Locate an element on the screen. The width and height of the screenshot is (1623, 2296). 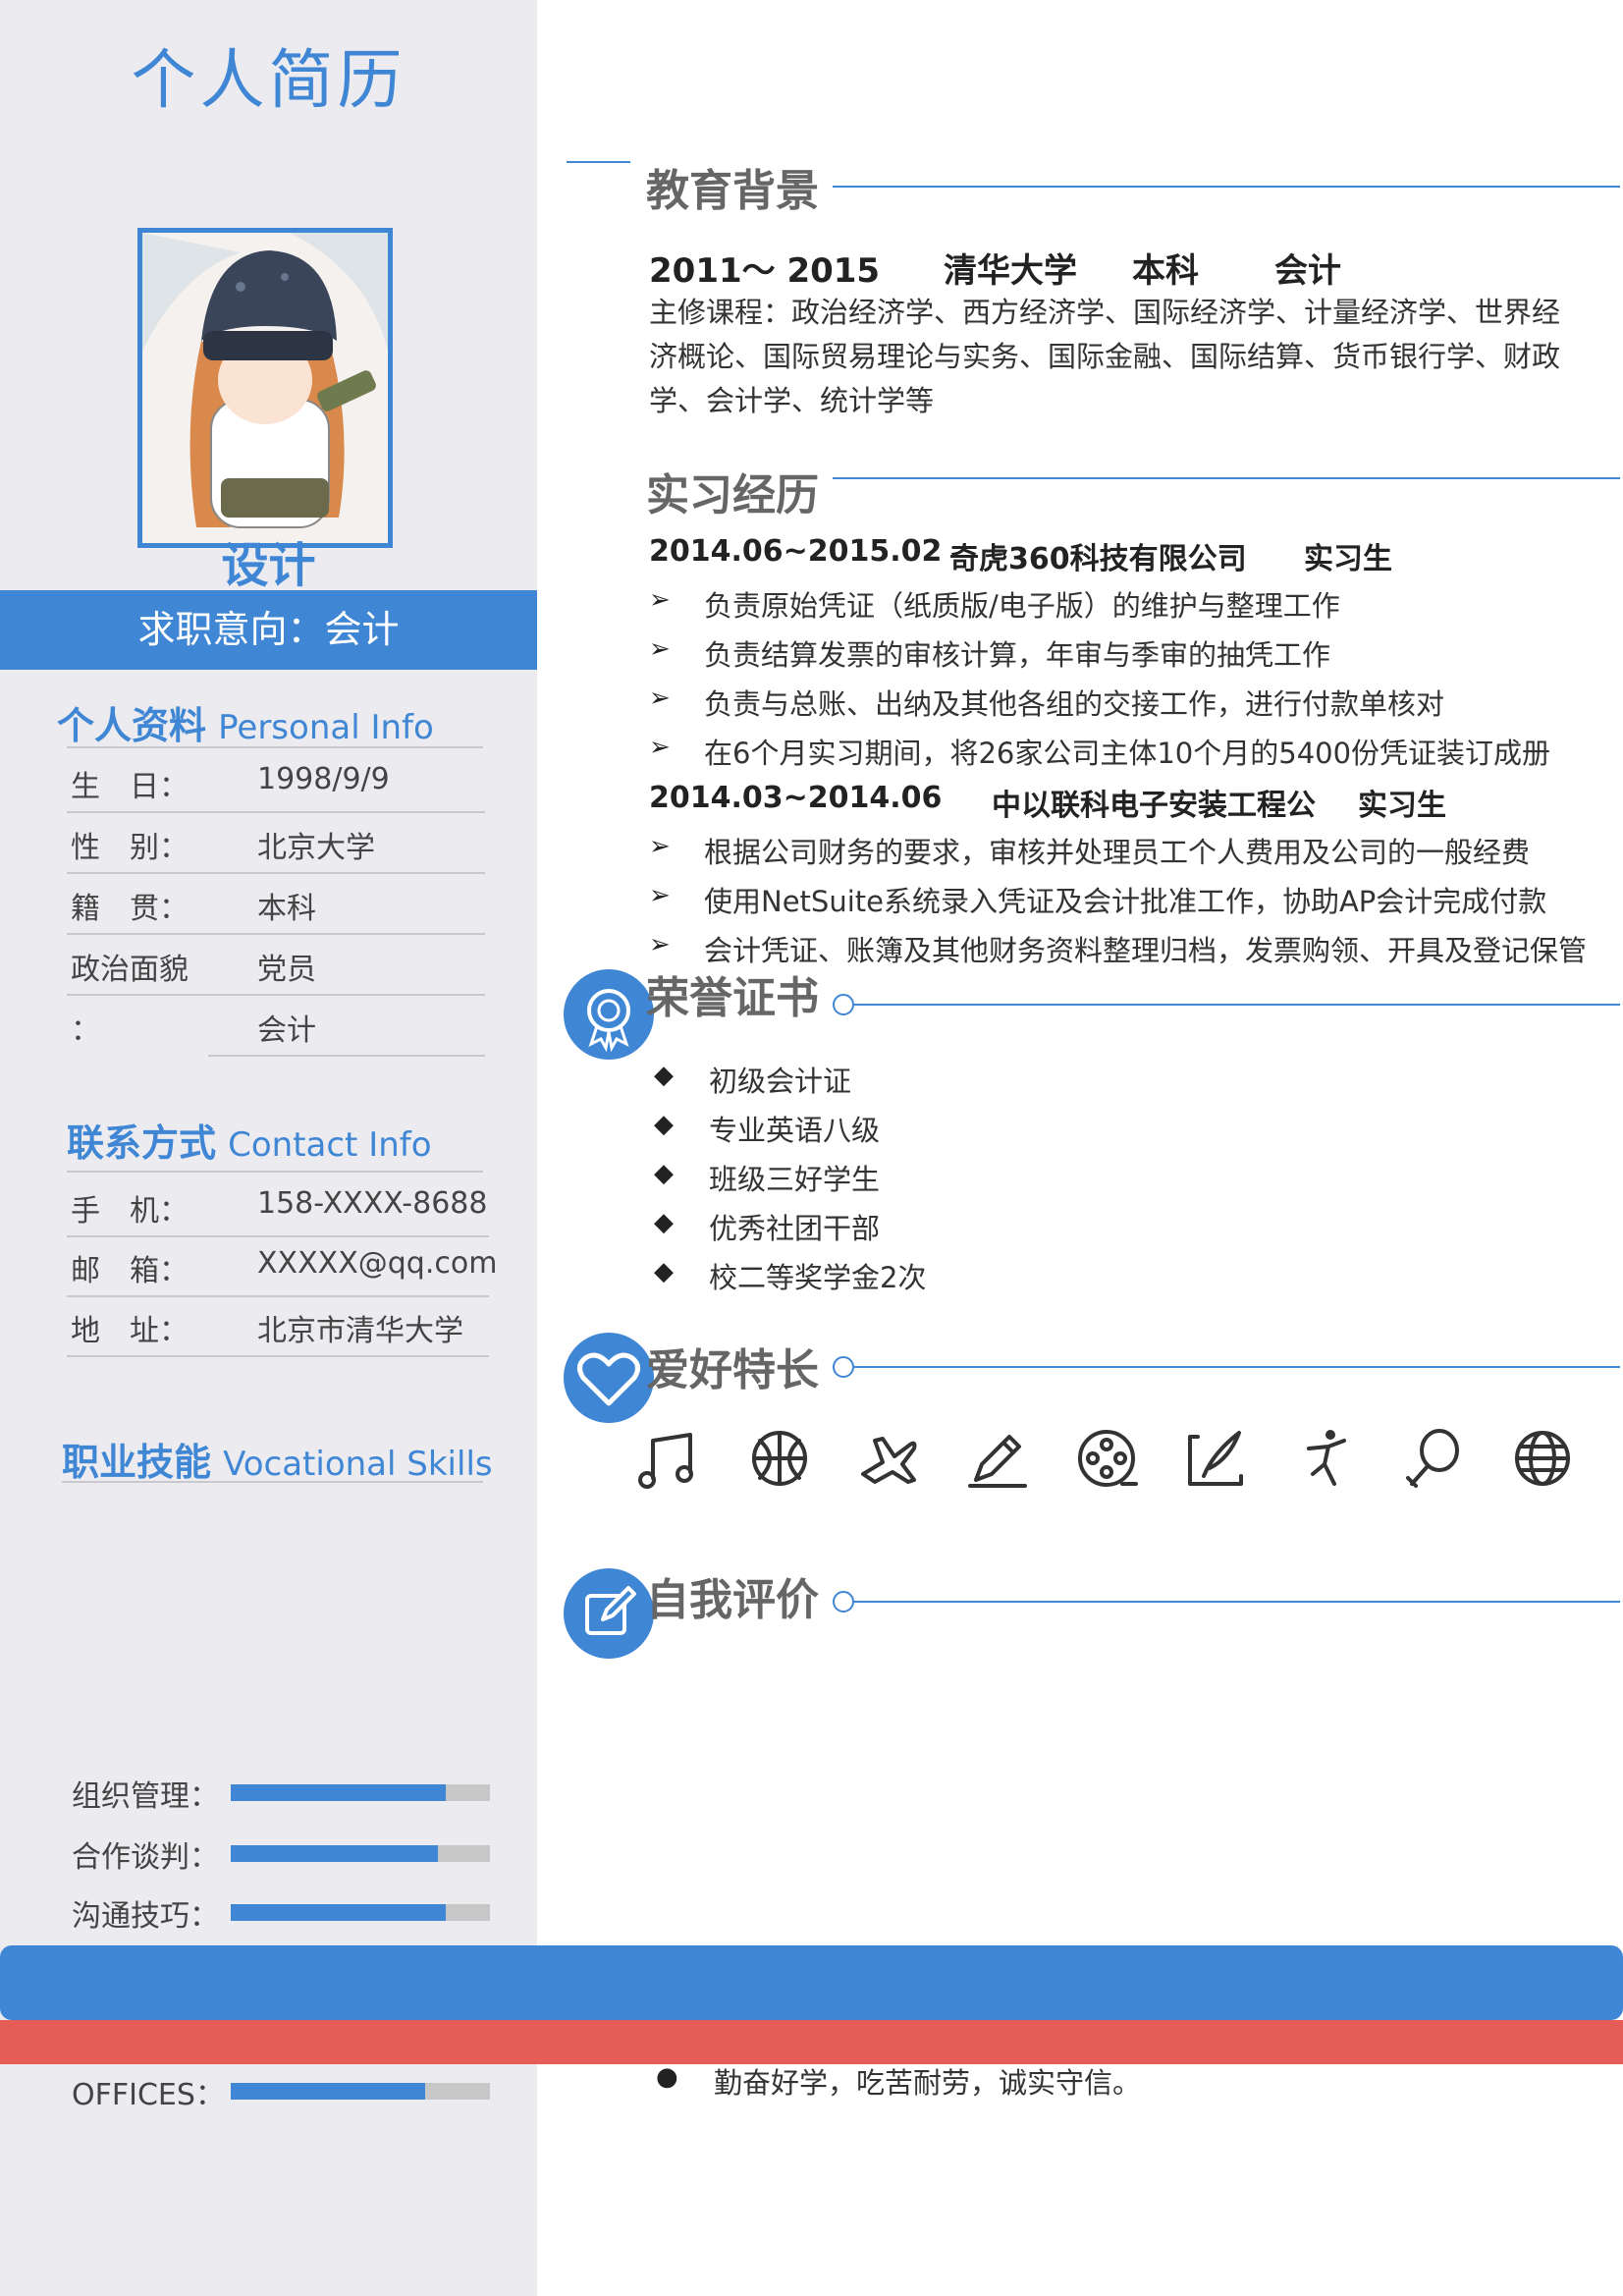
honors-icon-circle is located at coordinates (609, 1014).